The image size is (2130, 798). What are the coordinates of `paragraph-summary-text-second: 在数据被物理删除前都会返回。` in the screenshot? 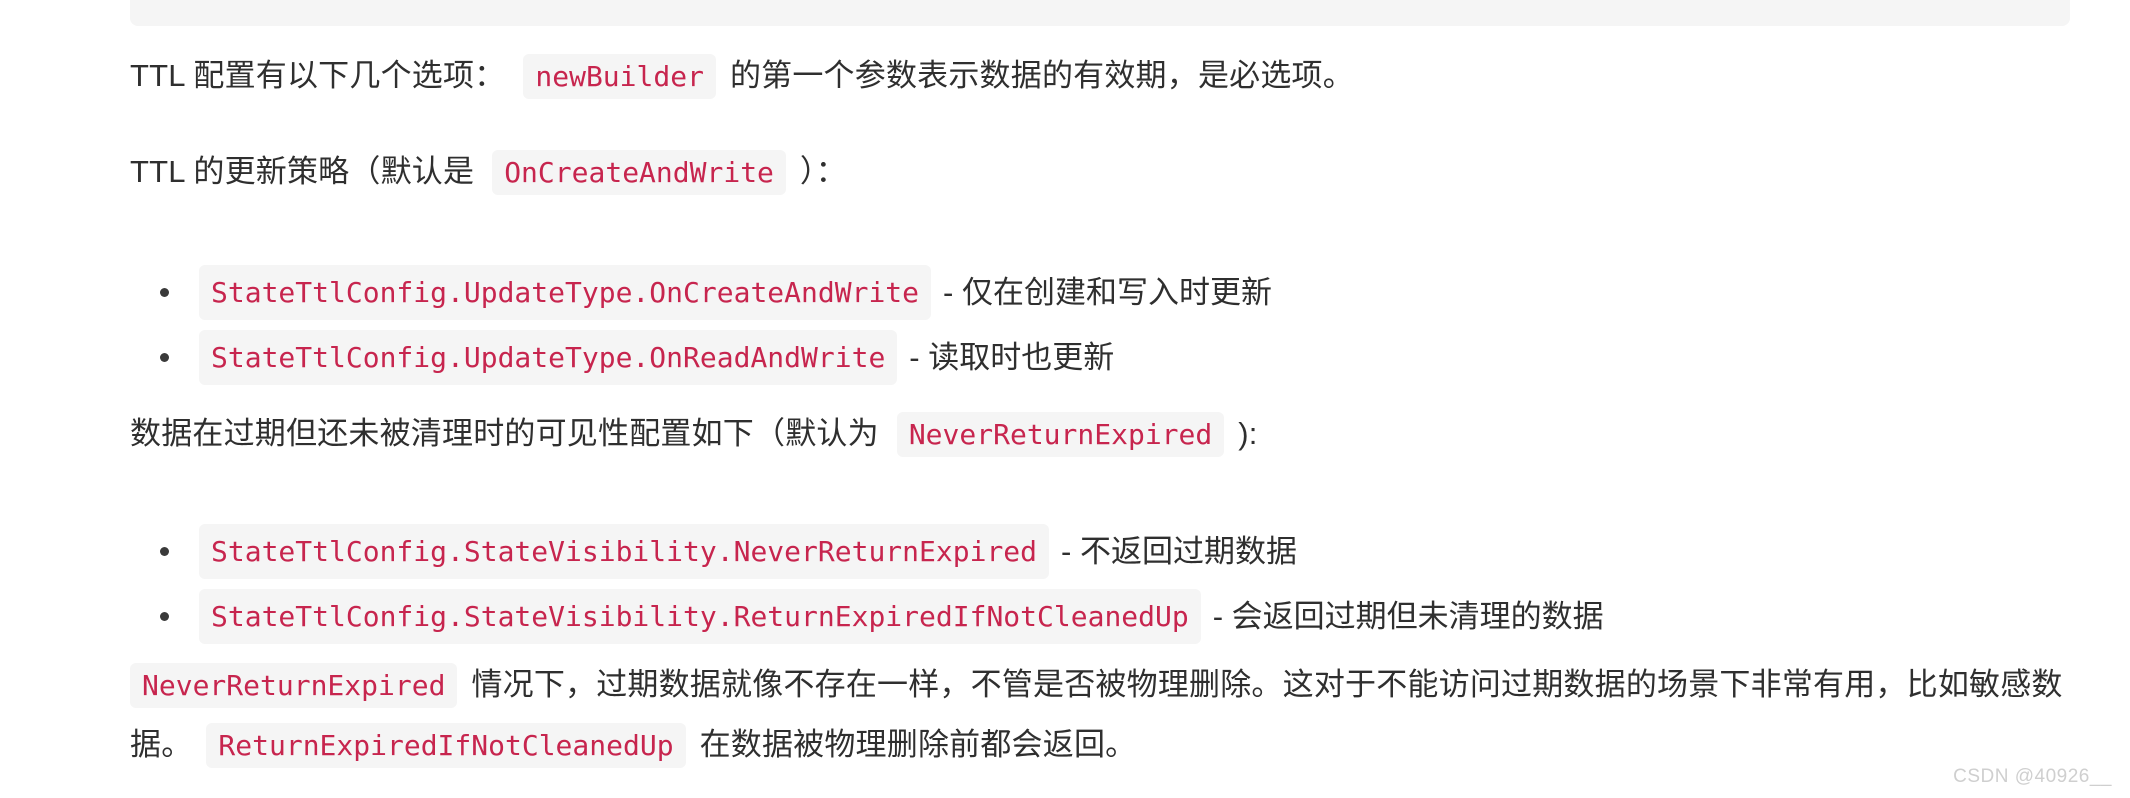 It's located at (918, 745).